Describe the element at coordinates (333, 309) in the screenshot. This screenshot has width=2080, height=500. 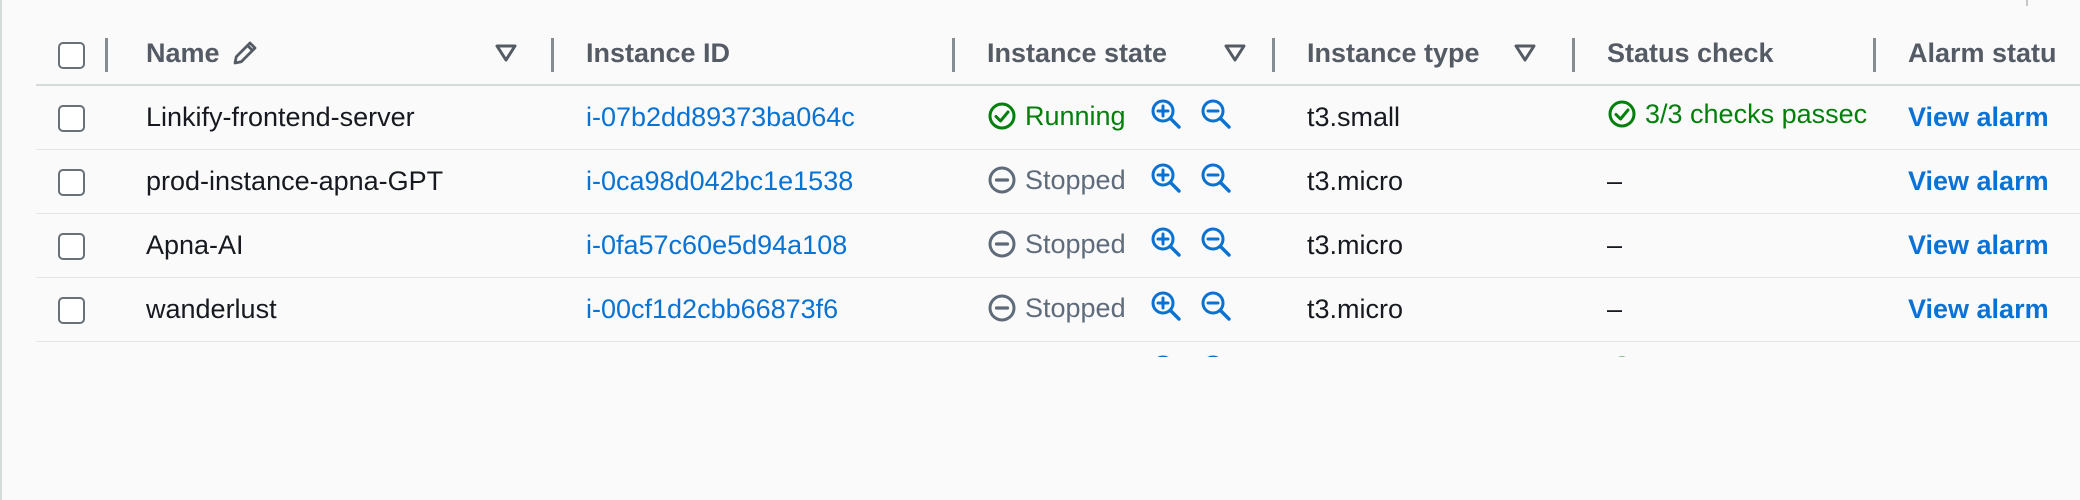
I see `instance-name-cell: wanderlust` at that location.